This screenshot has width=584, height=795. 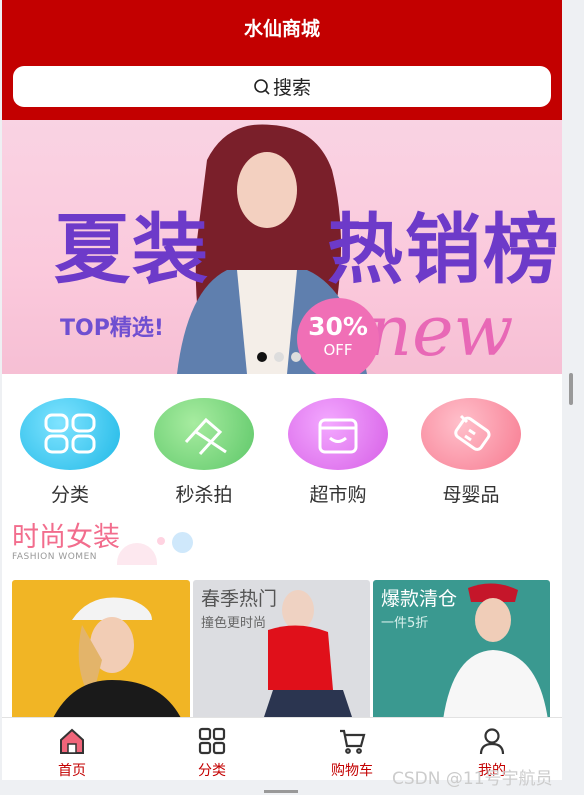 I want to click on category-chaoshi: 超市购, so click(x=338, y=452).